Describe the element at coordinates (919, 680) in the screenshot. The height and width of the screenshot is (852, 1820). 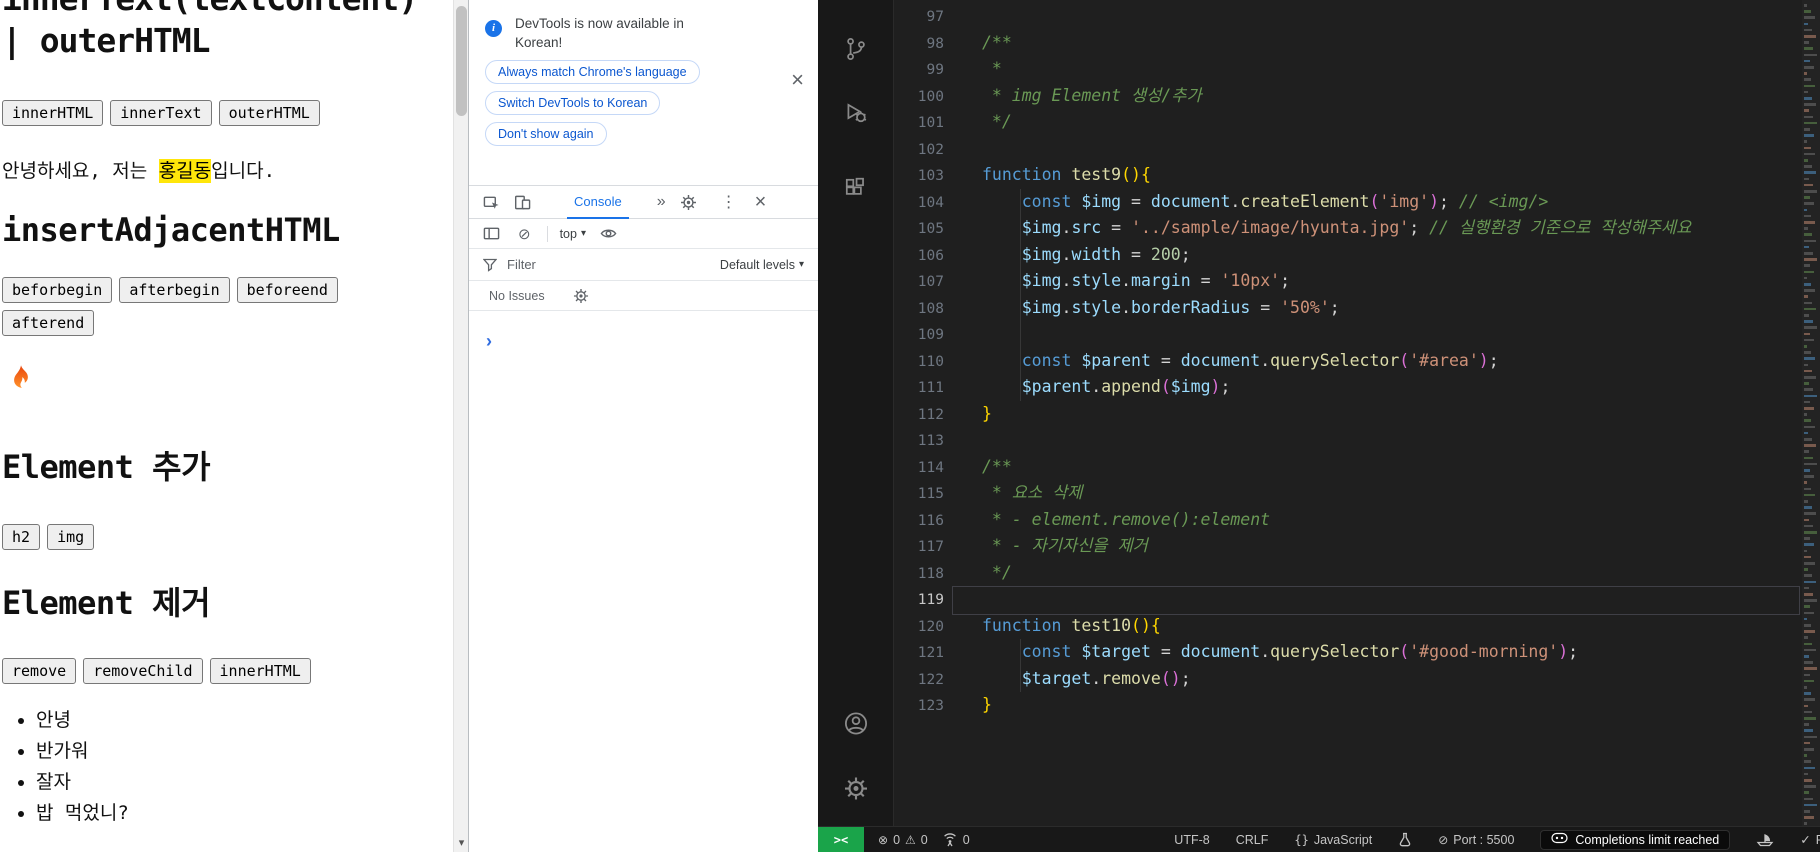
I see `line-number: 122` at that location.